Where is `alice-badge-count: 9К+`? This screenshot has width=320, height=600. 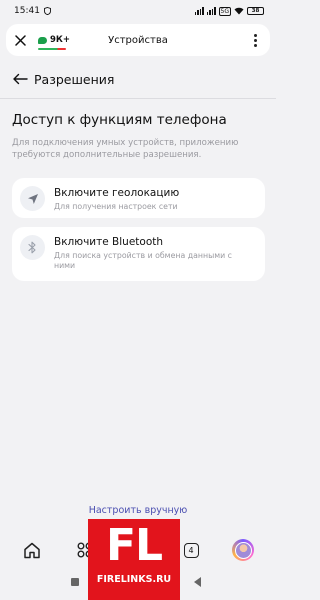
alice-badge-count: 9К+ is located at coordinates (60, 40).